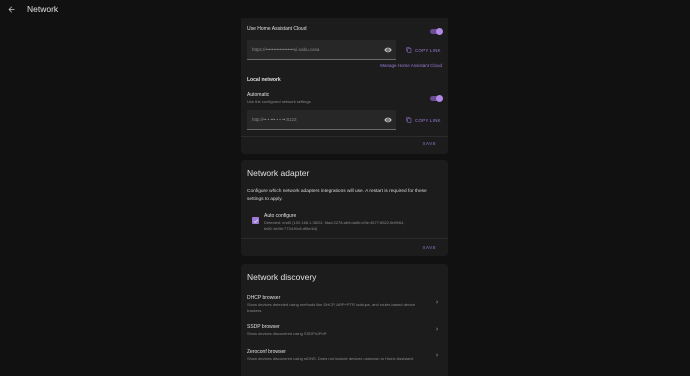 This screenshot has height=376, width=690. I want to click on cloud-copy-link-button: COPY LINK, so click(423, 50).